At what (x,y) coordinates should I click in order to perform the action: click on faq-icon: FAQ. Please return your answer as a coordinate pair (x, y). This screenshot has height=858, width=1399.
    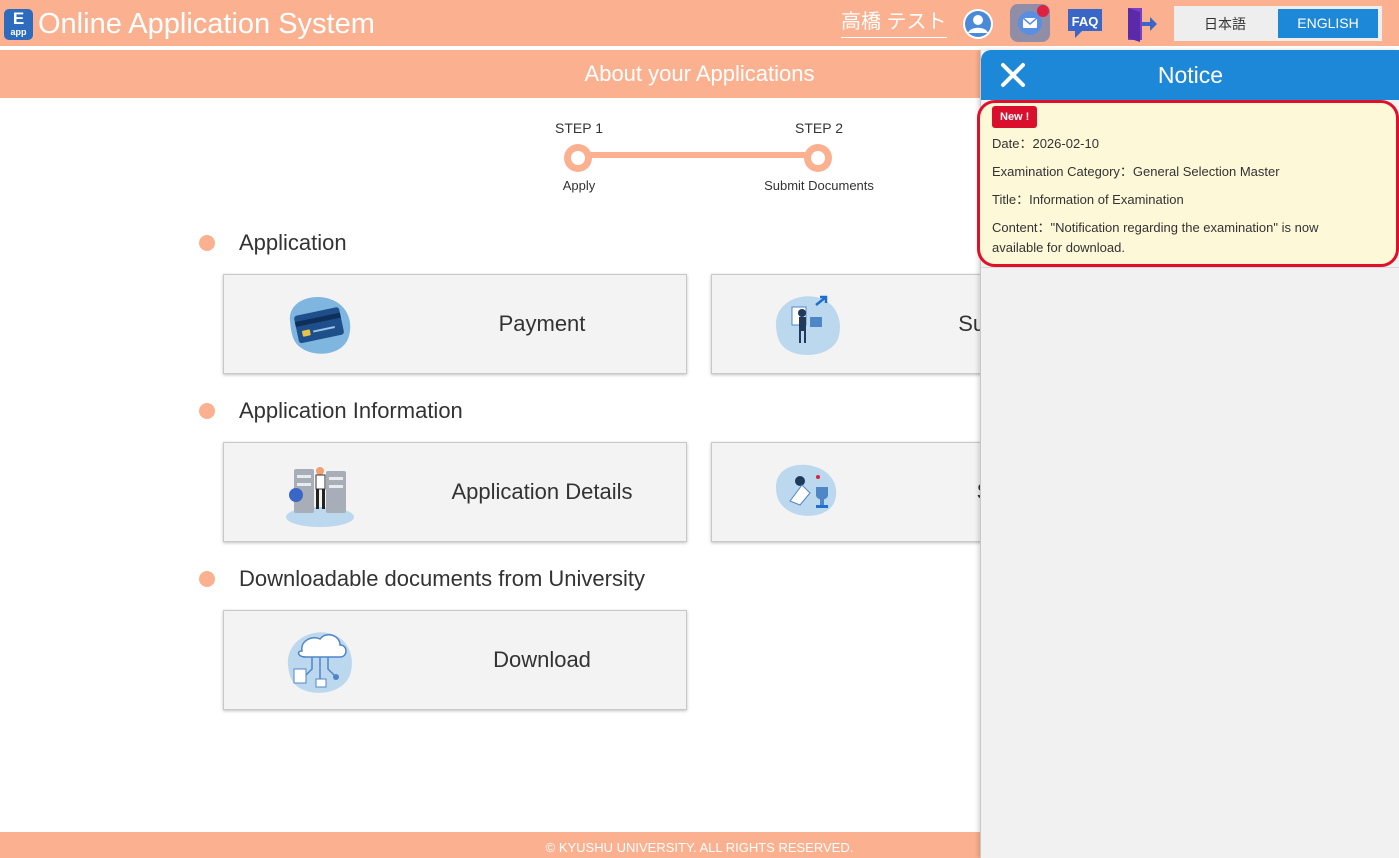
    Looking at the image, I should click on (1085, 24).